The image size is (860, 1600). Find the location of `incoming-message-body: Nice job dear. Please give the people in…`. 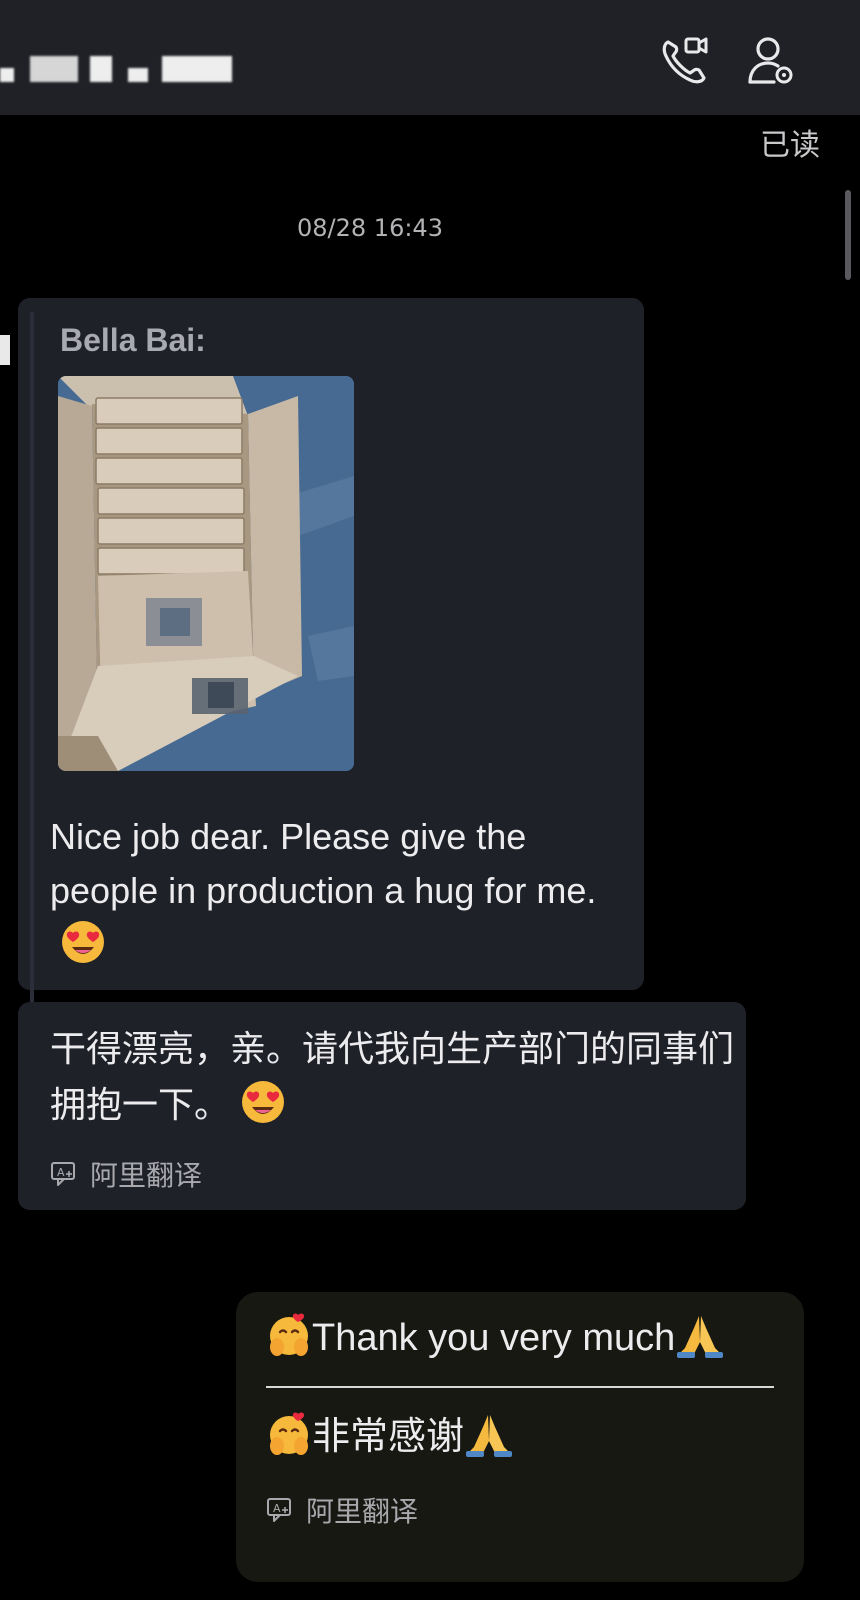

incoming-message-body: Nice job dear. Please give the people in… is located at coordinates (323, 863).